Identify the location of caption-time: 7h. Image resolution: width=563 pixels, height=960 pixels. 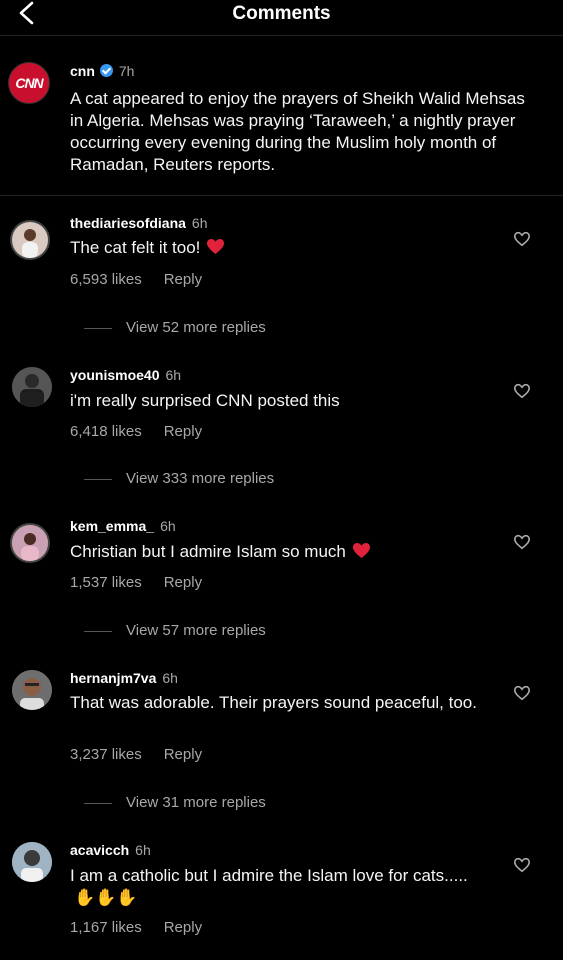
(126, 71).